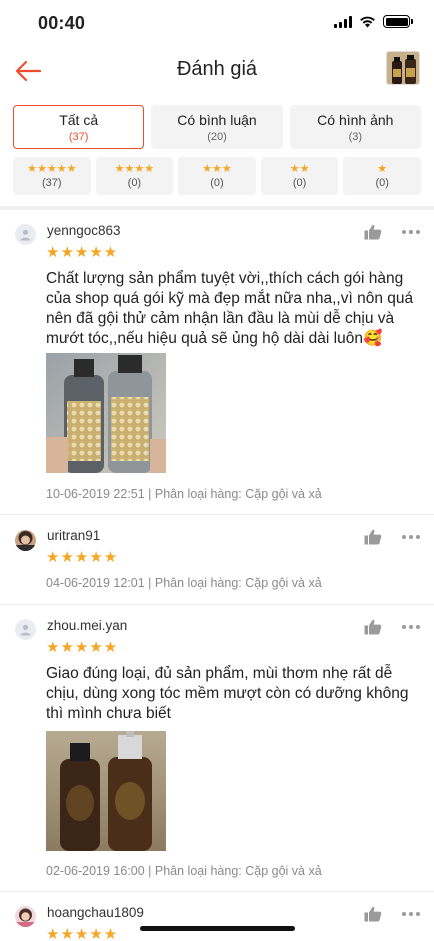  Describe the element at coordinates (52, 176) in the screenshot. I see `star-filter-5: ★★★★★ (37)` at that location.